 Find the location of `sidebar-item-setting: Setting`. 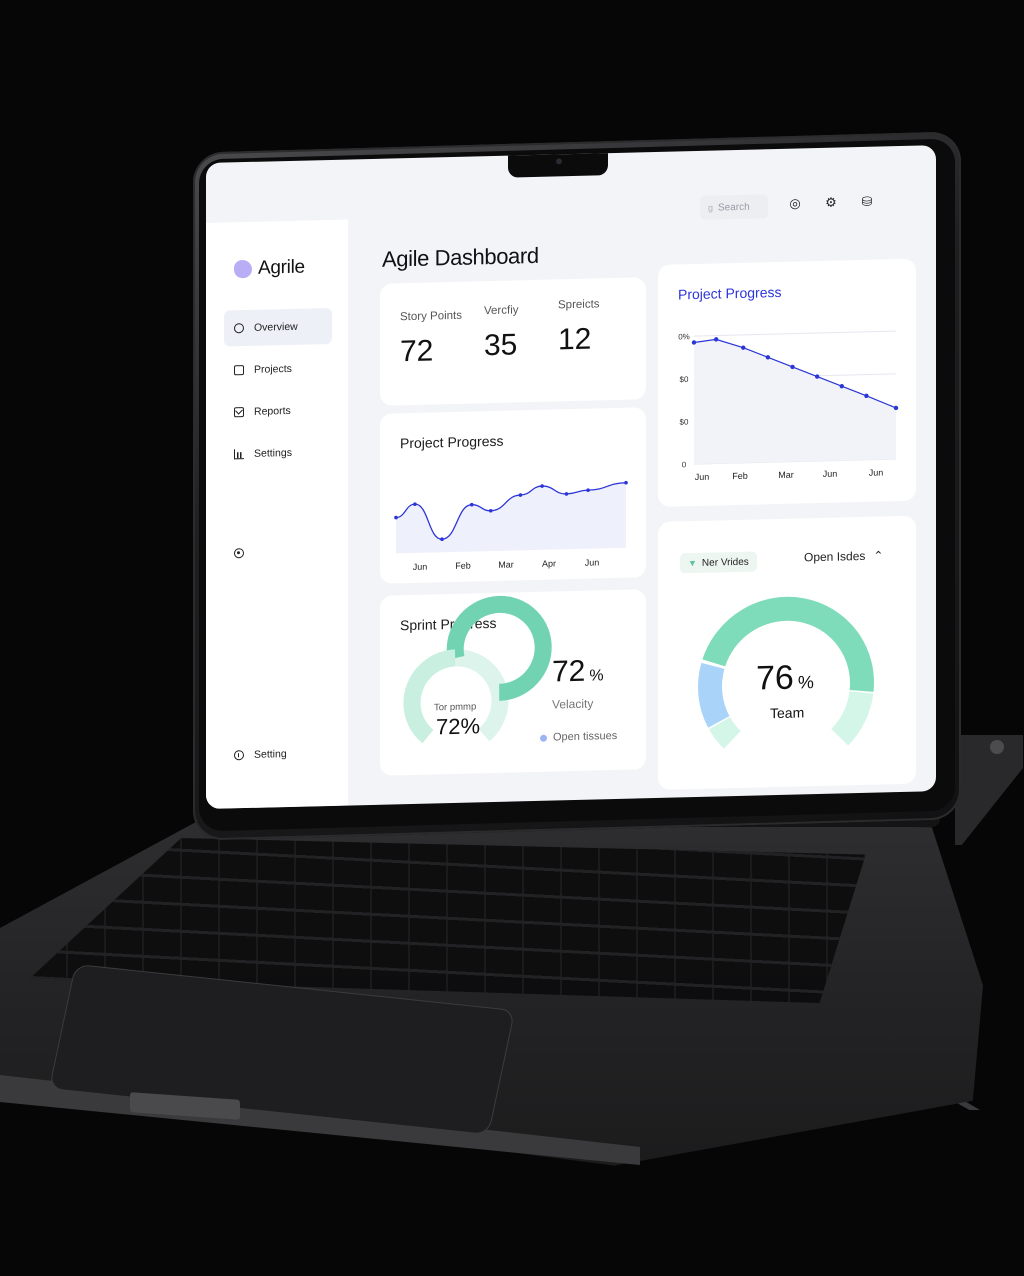

sidebar-item-setting: Setting is located at coordinates (278, 754).